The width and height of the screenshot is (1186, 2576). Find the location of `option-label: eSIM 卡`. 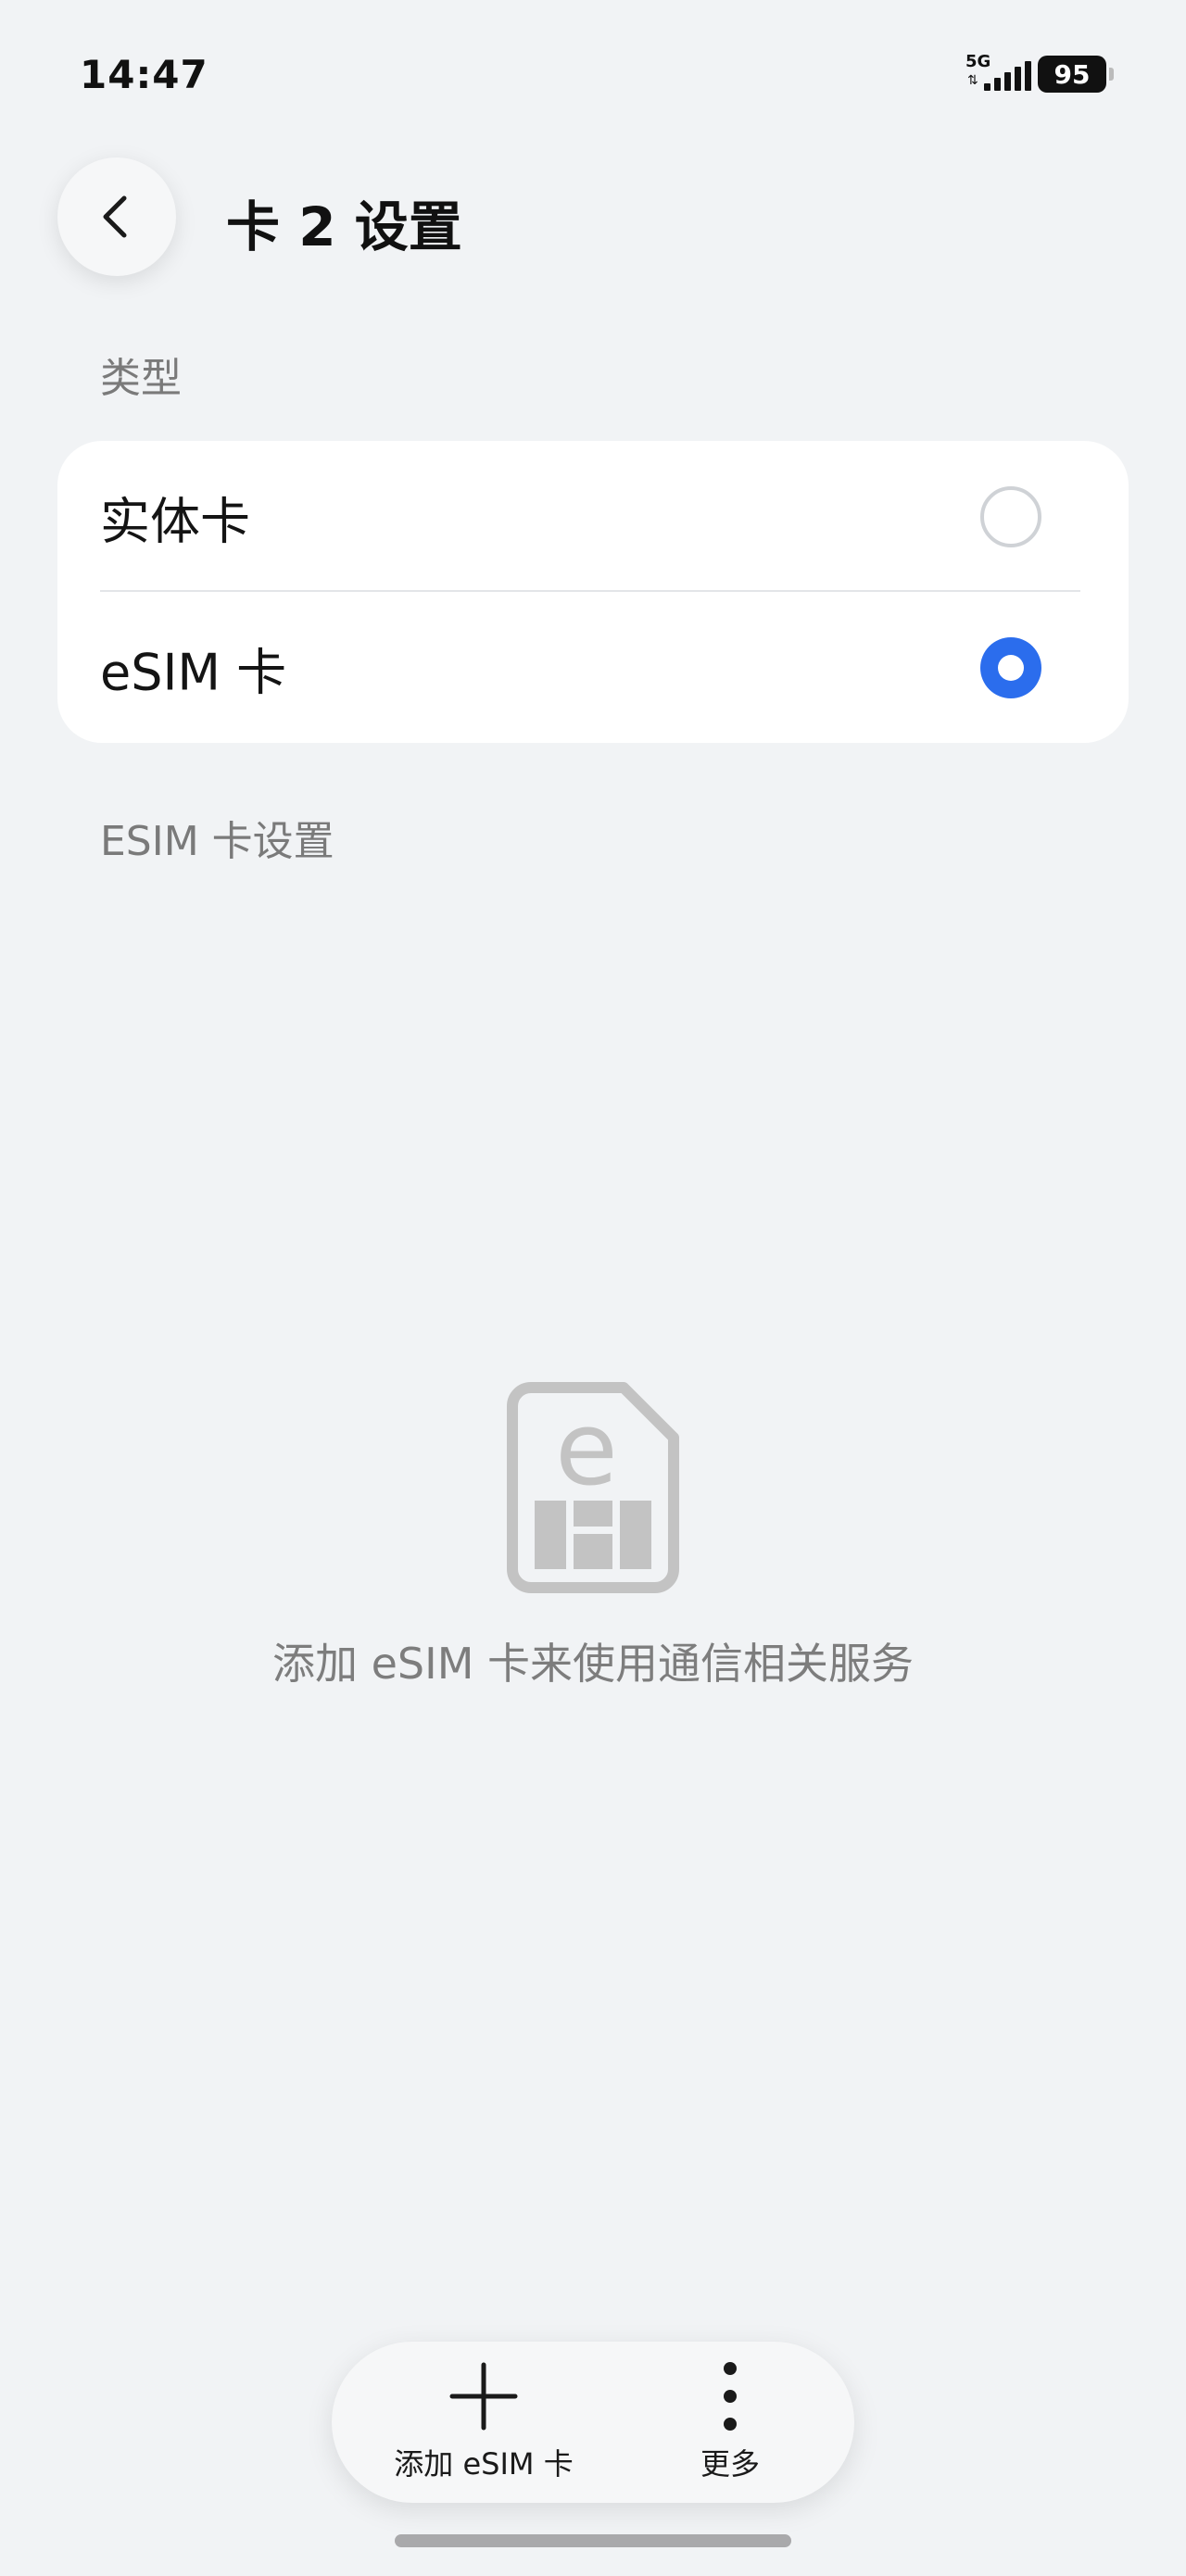

option-label: eSIM 卡 is located at coordinates (193, 672).